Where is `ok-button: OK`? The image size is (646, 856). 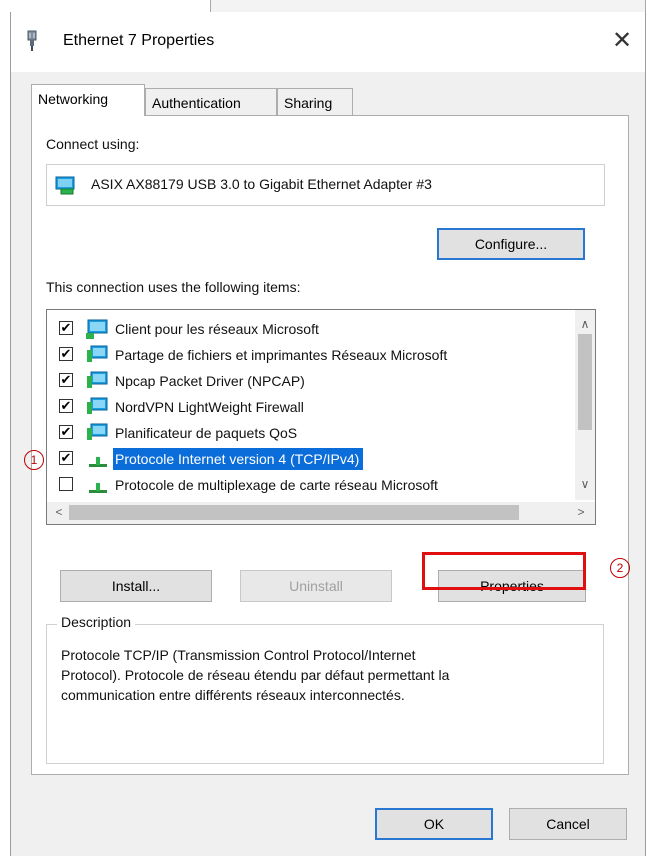 ok-button: OK is located at coordinates (434, 824).